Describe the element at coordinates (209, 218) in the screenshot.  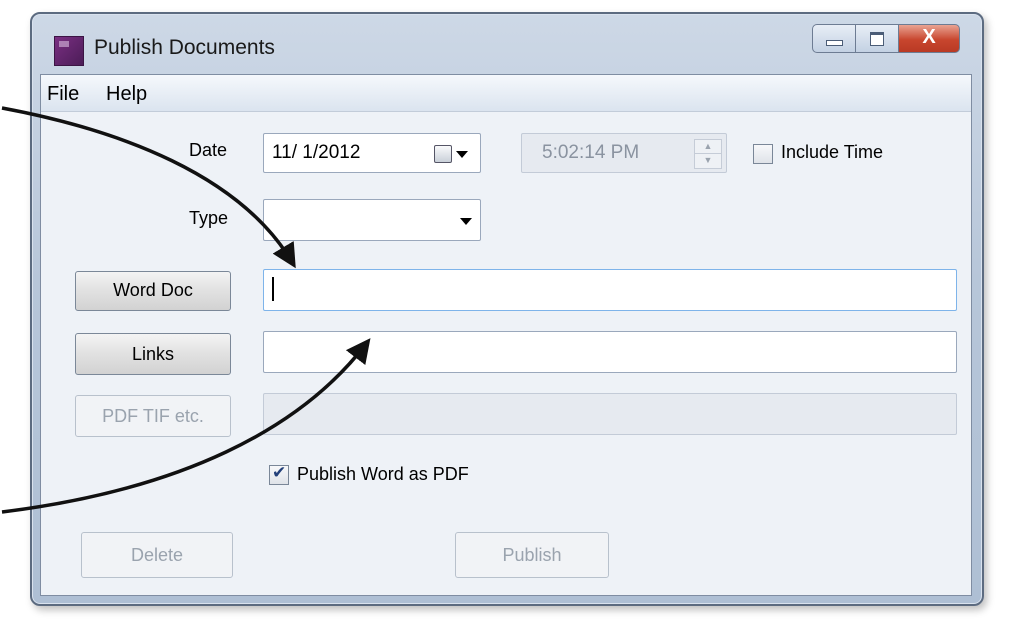
I see `type-label: Type` at that location.